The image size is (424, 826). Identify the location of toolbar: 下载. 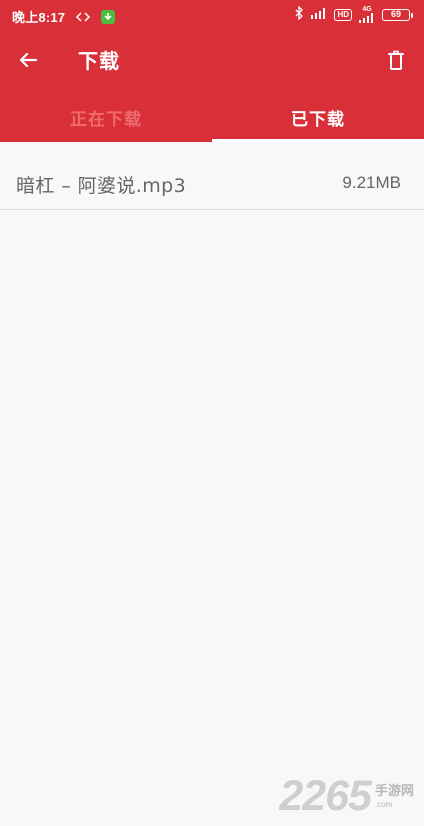
(212, 61).